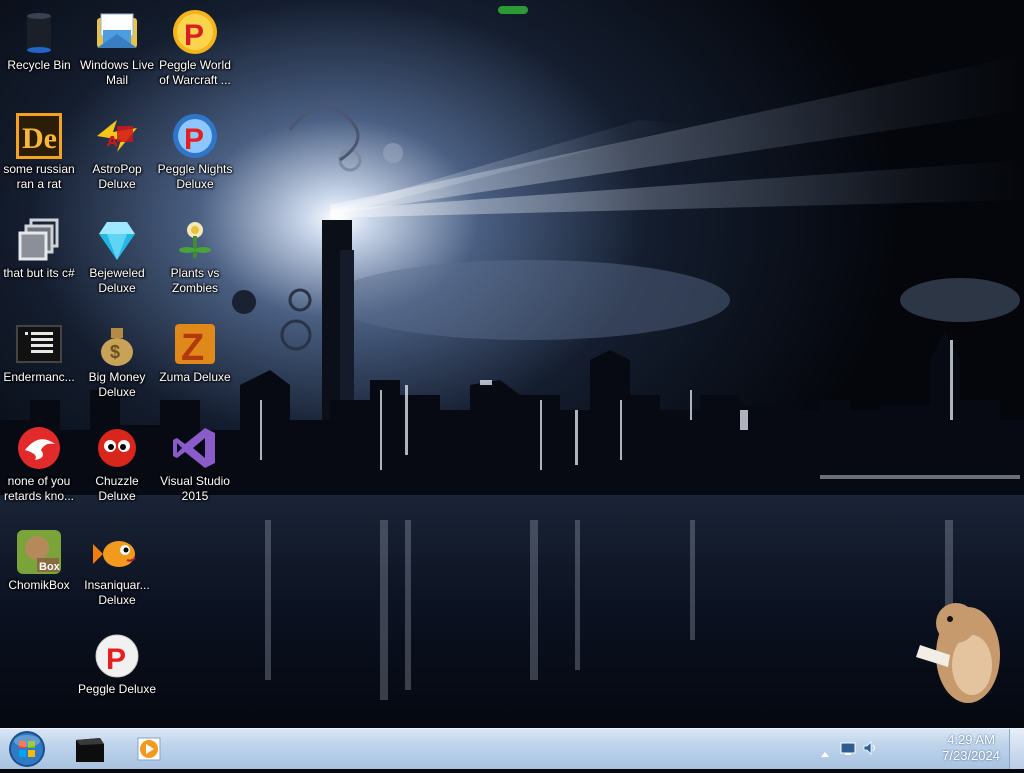 Image resolution: width=1024 pixels, height=773 pixels. I want to click on clock-time: 4:29 AM, so click(971, 739).